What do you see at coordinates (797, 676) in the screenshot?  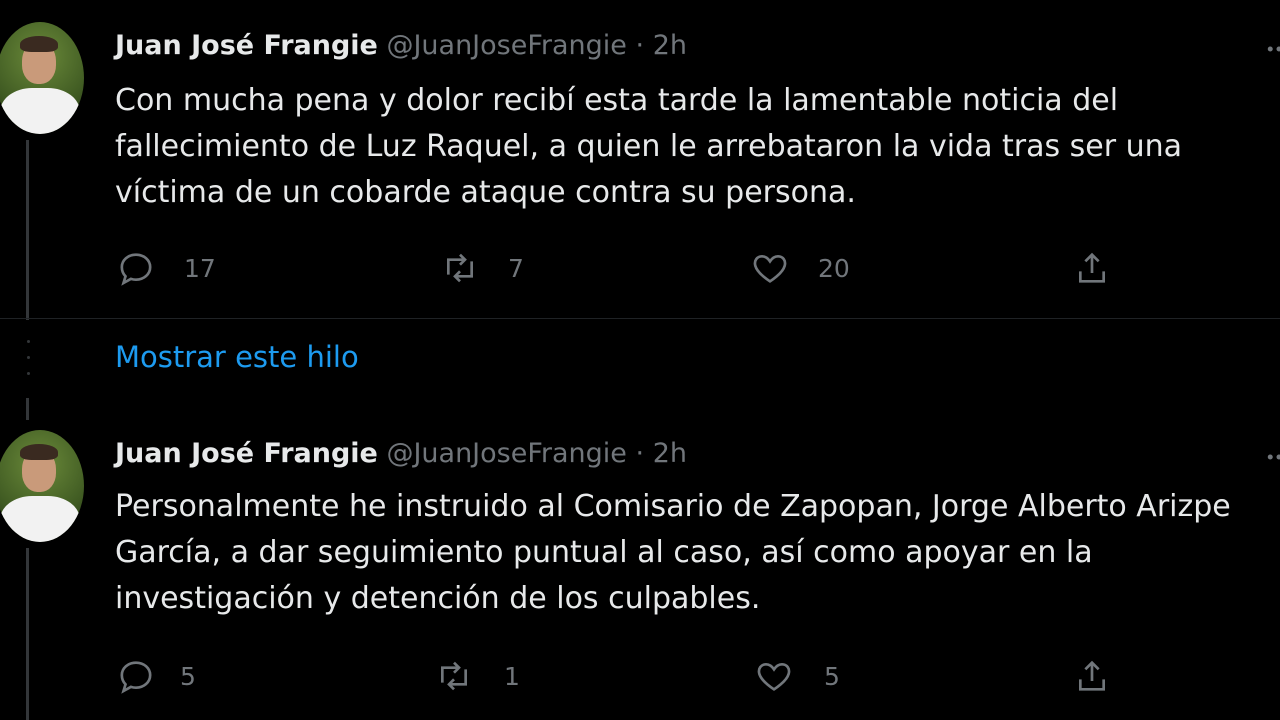 I see `like-button: 5` at bounding box center [797, 676].